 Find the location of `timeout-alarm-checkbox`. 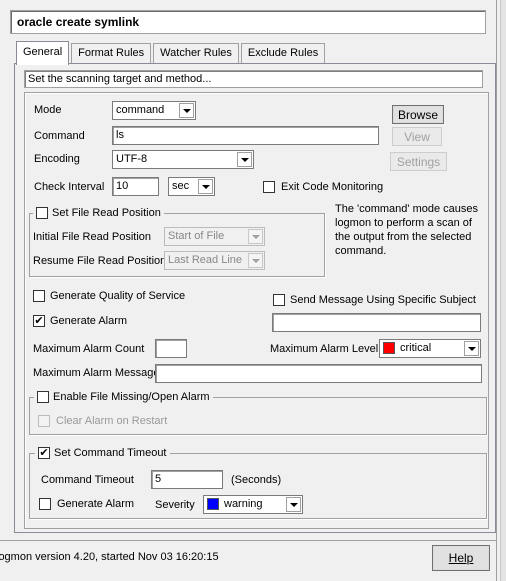

timeout-alarm-checkbox is located at coordinates (45, 504).